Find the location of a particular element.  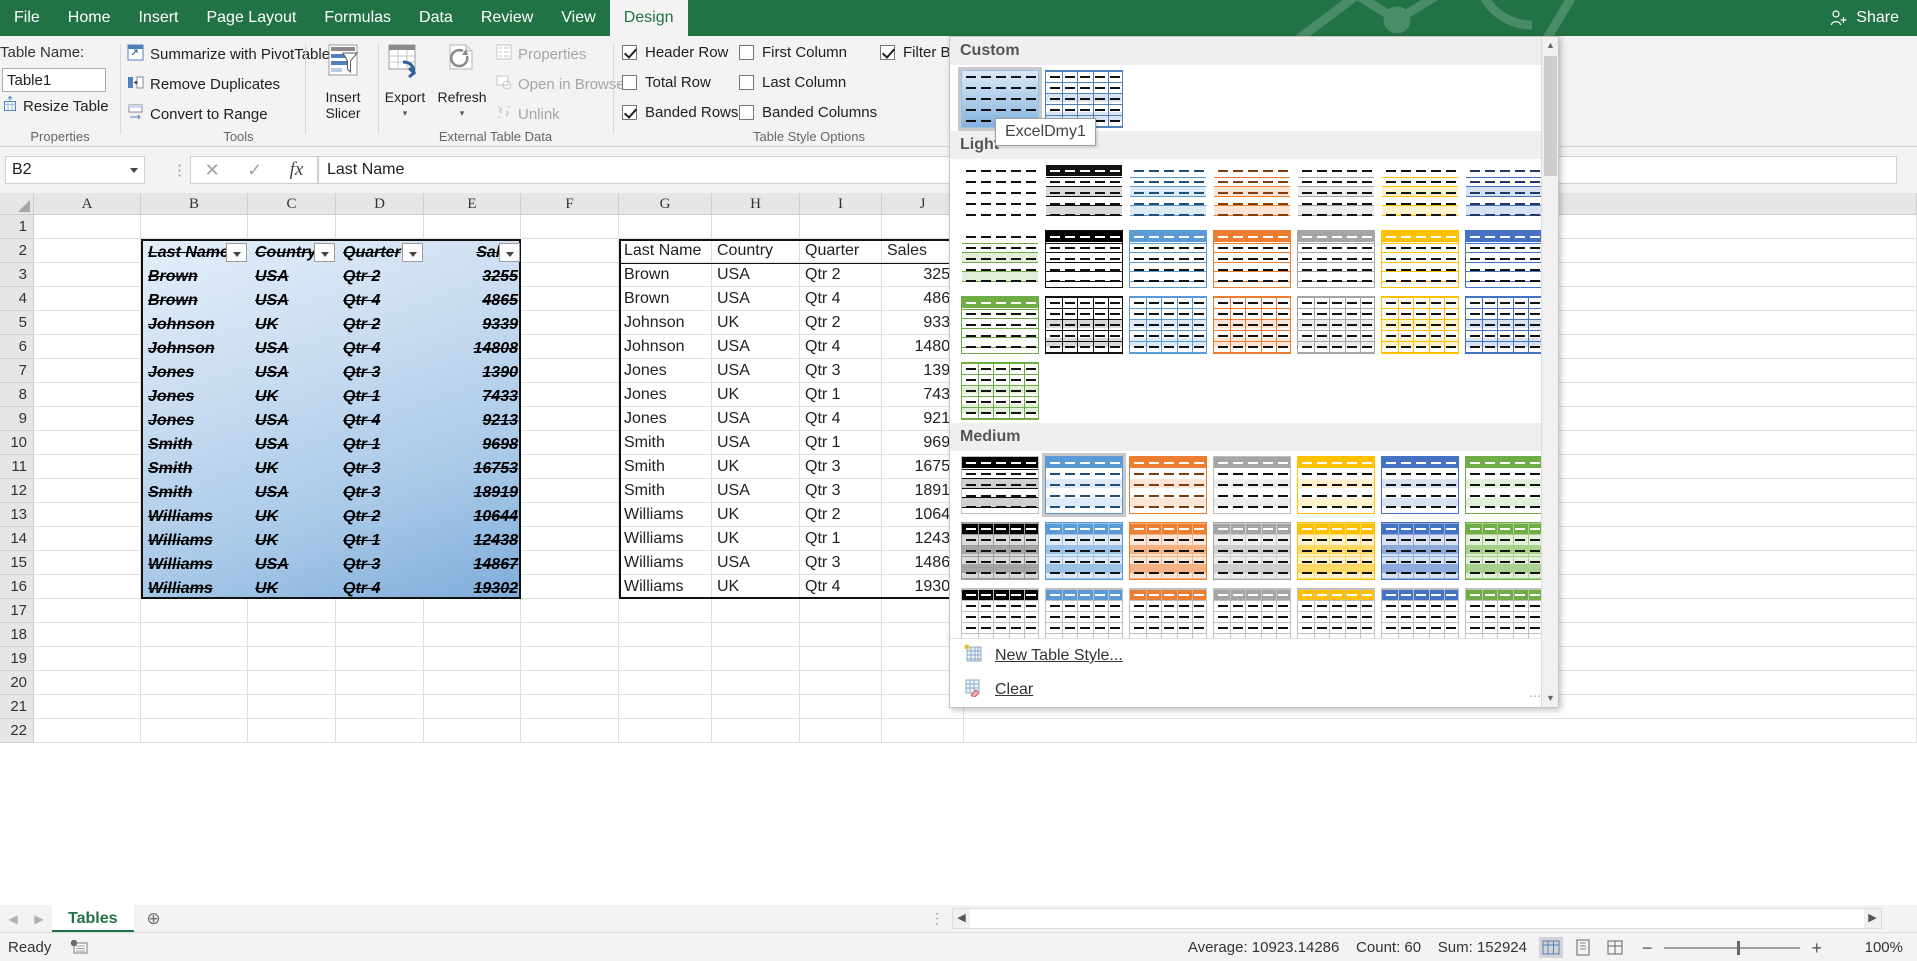

plain-table-cell: UK is located at coordinates (756, 587).